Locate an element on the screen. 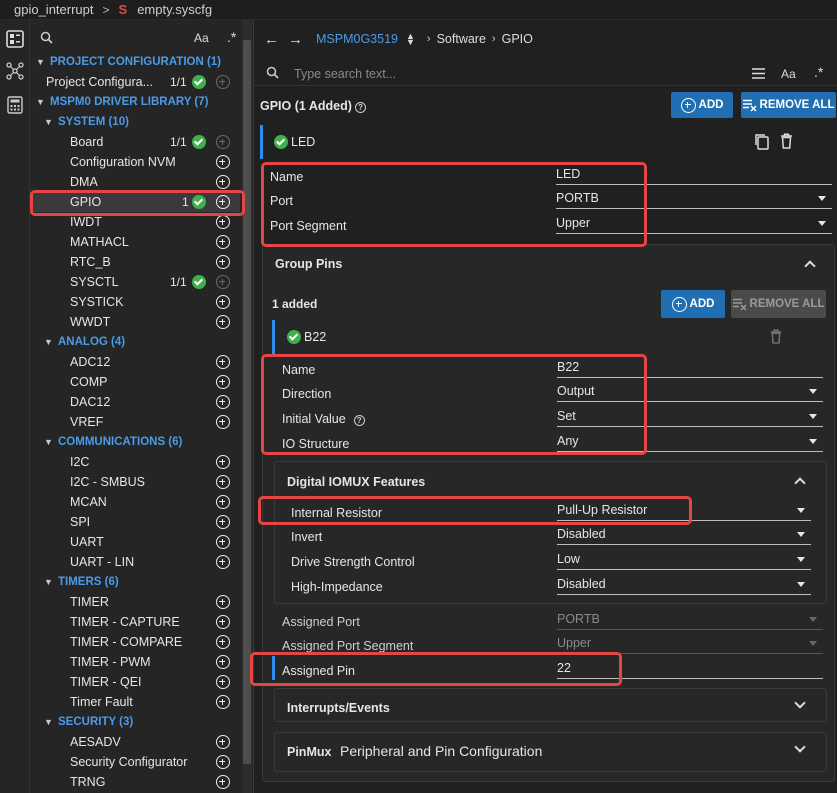  pin-b22: B22 is located at coordinates (549, 337).